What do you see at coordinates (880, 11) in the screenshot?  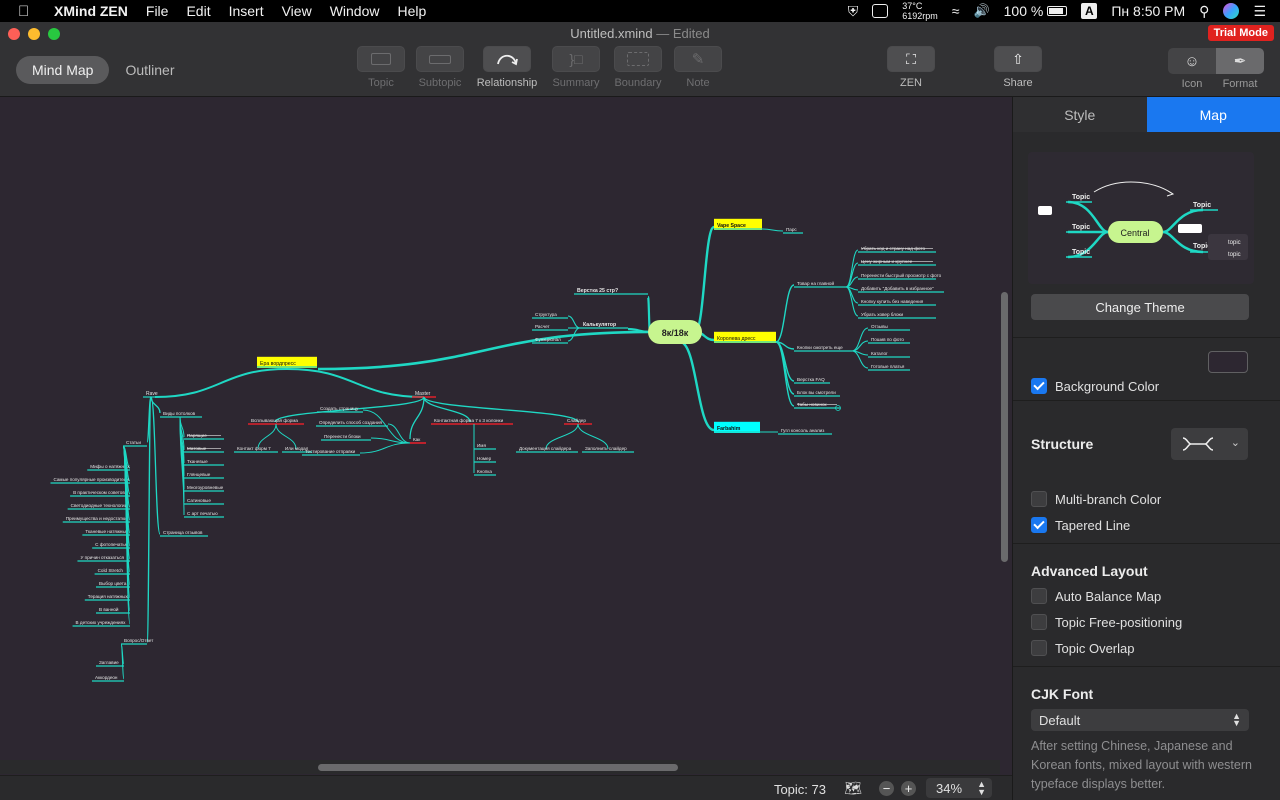 I see `screen-monitor-icon` at bounding box center [880, 11].